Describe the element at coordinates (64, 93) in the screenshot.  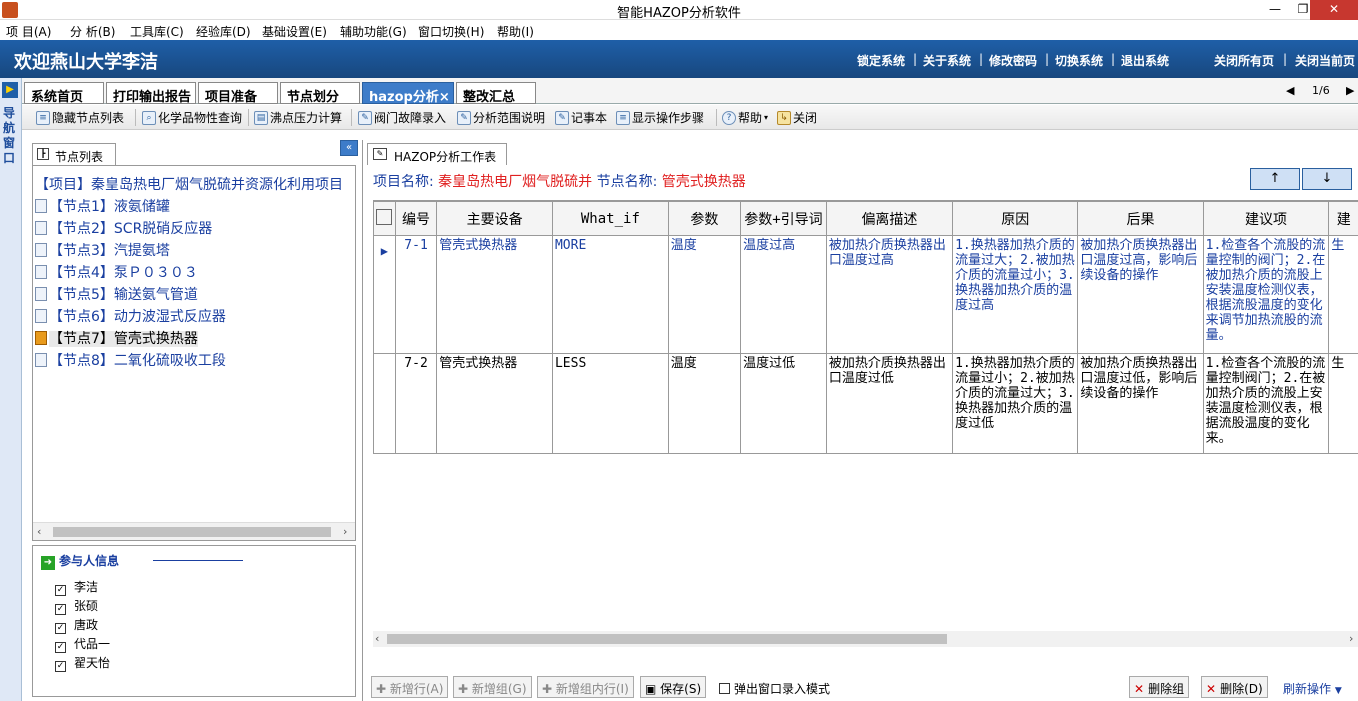
I see `tab-home: 系统首页` at that location.